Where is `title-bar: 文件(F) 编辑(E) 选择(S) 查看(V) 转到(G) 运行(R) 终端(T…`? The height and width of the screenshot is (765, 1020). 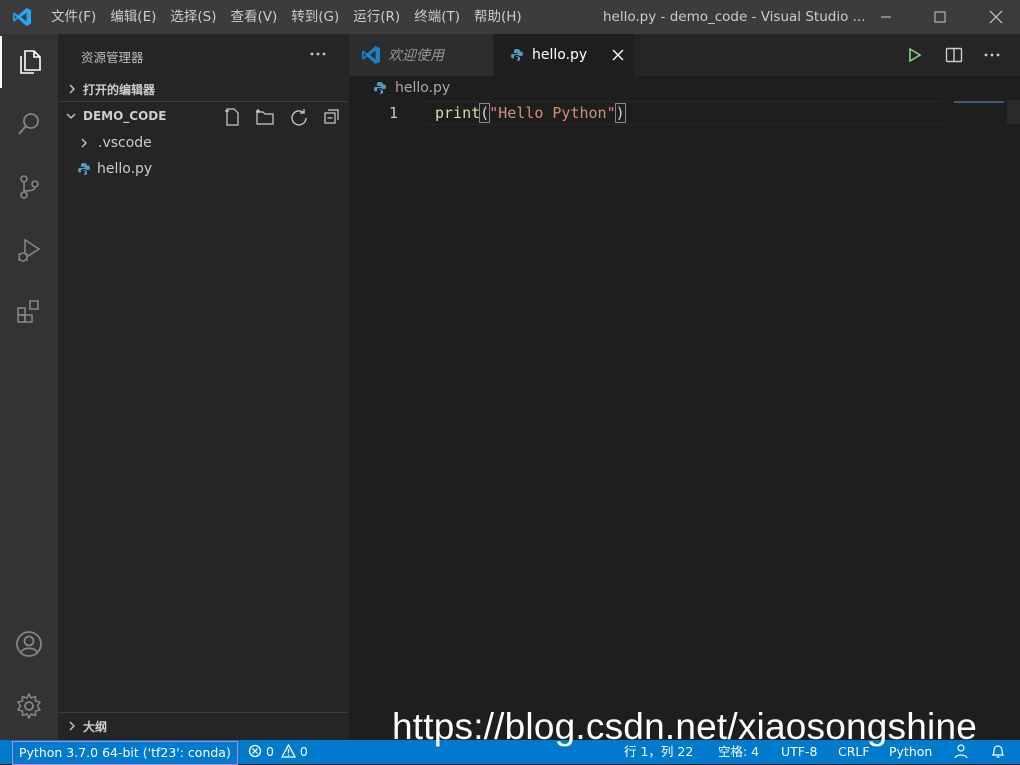
title-bar: 文件(F) 编辑(E) 选择(S) 查看(V) 转到(G) 运行(R) 终端(T… is located at coordinates (510, 17).